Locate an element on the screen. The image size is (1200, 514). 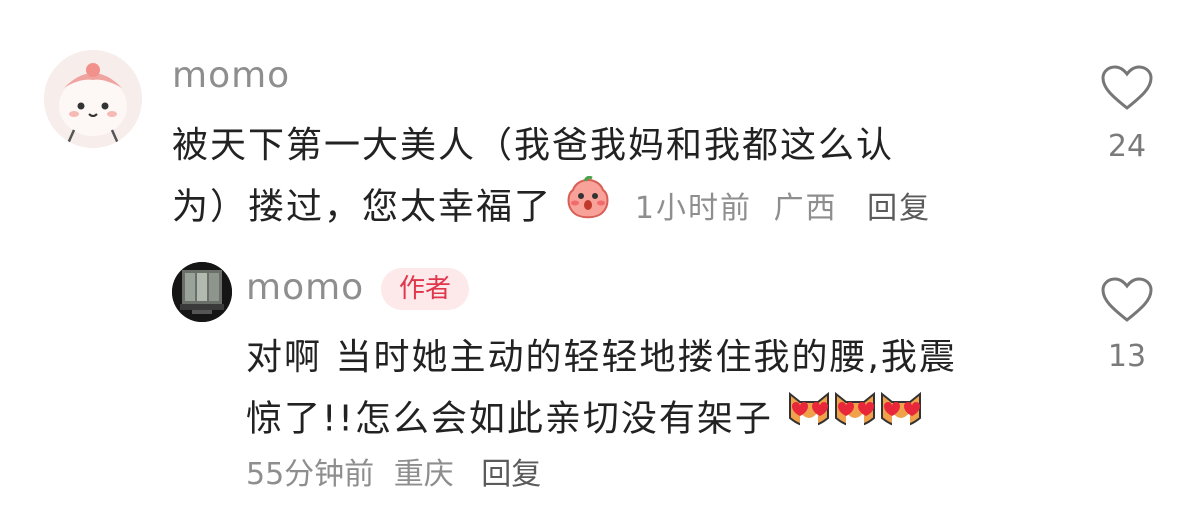
comment-location: 广西 is located at coordinates (805, 208).